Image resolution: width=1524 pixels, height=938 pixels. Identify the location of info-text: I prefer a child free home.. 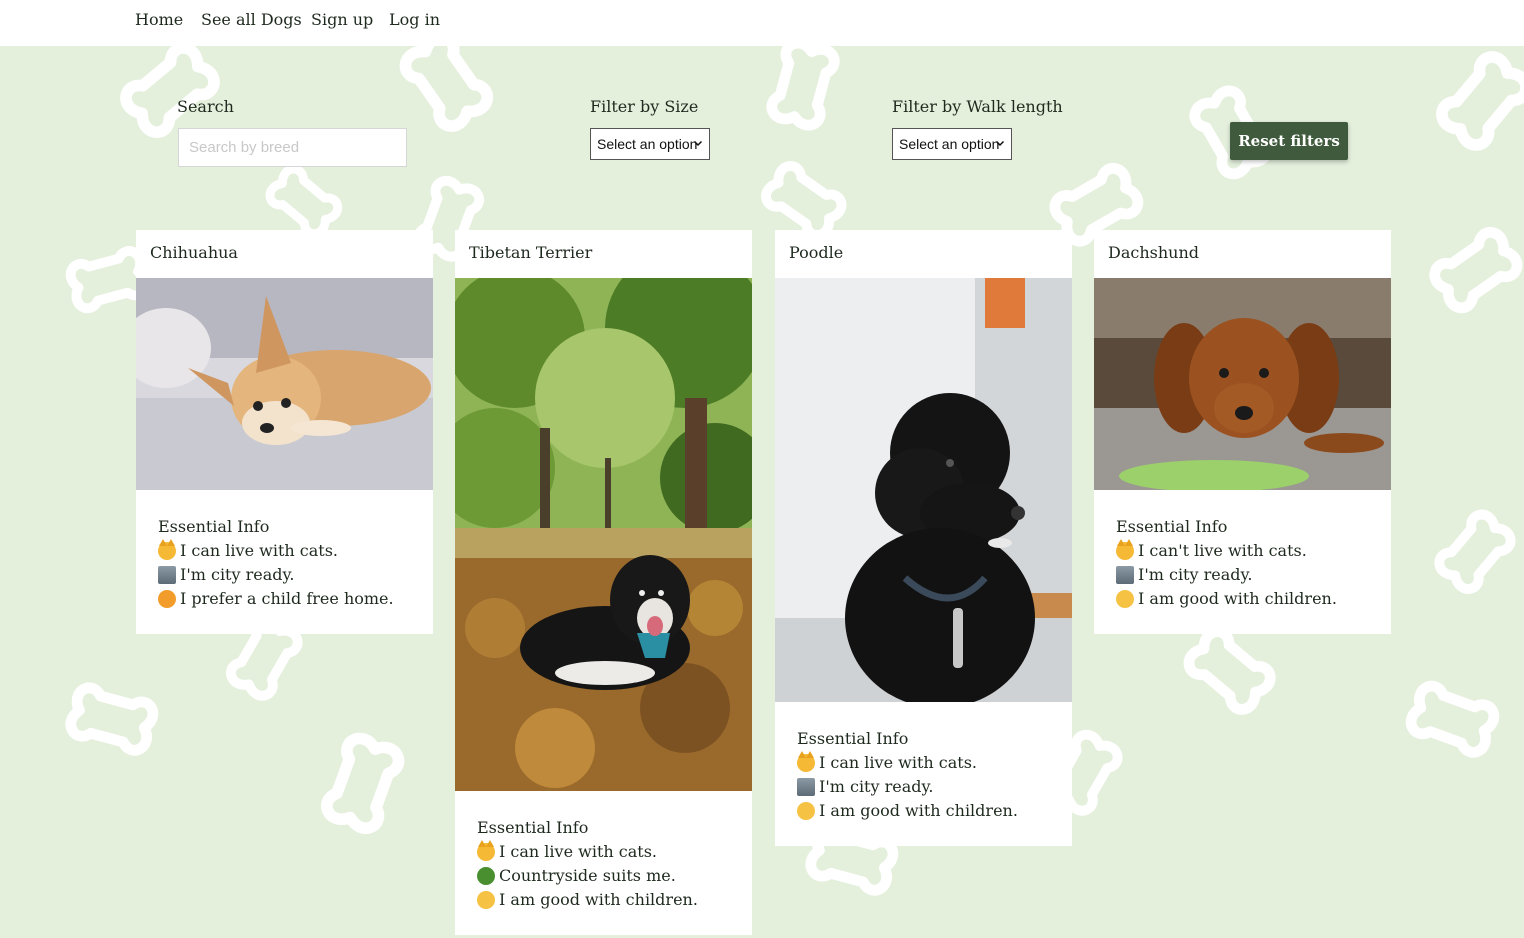
(287, 598).